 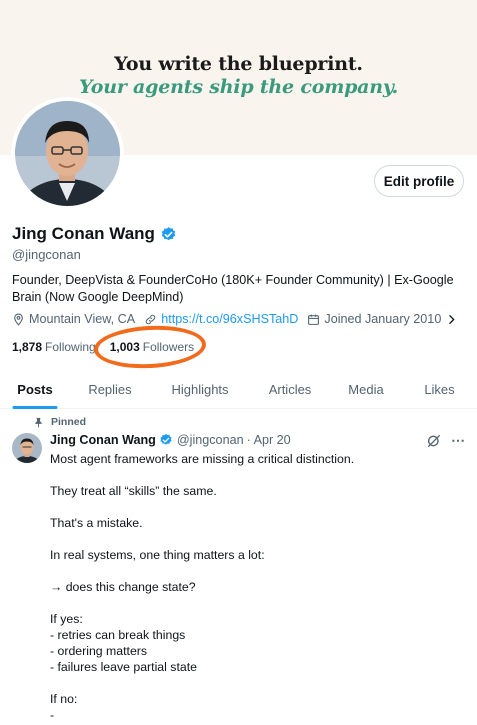 I want to click on profile-name-row: Jing Conan Wang, so click(x=94, y=234).